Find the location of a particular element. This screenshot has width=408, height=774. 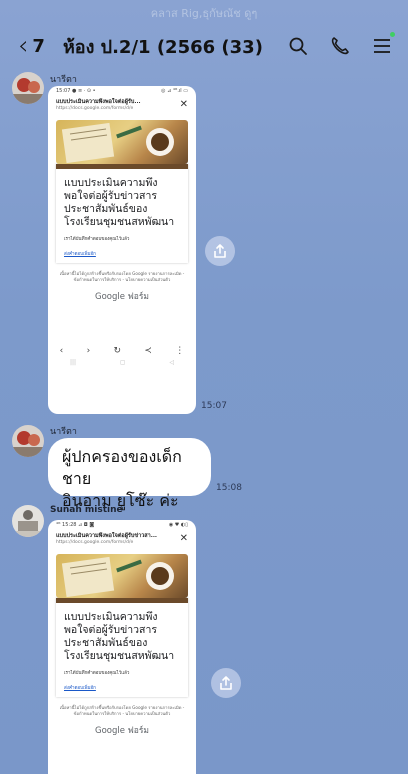

shot-status-right: ◉ ♥ ◐▯ is located at coordinates (178, 525).